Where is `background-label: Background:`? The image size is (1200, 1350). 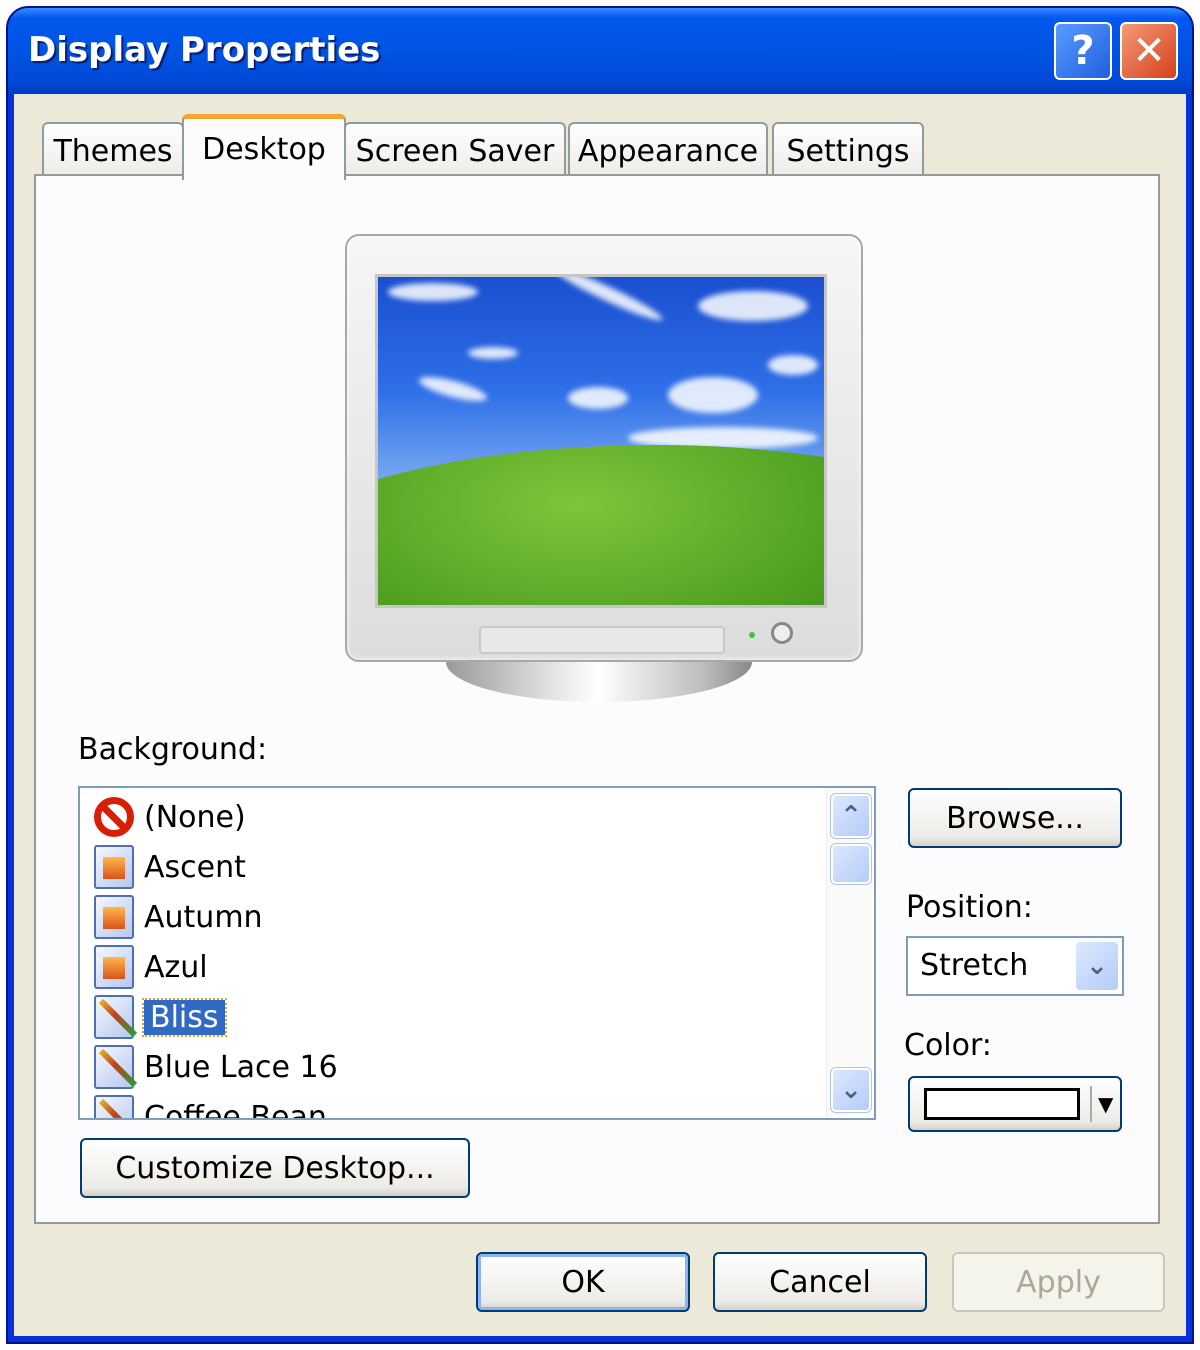
background-label: Background: is located at coordinates (173, 749).